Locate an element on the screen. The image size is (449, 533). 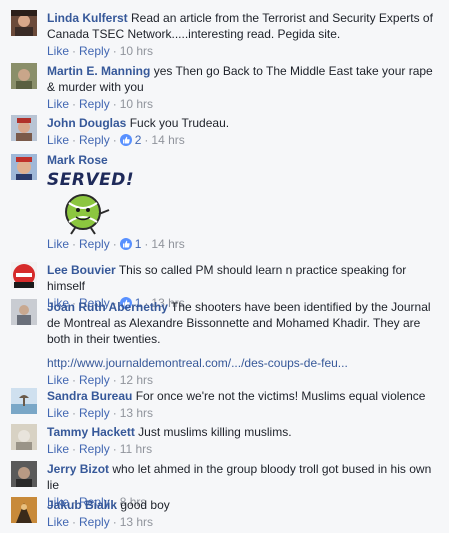
comment-text: Jakub Bialik good boy is located at coordinates (244, 505).